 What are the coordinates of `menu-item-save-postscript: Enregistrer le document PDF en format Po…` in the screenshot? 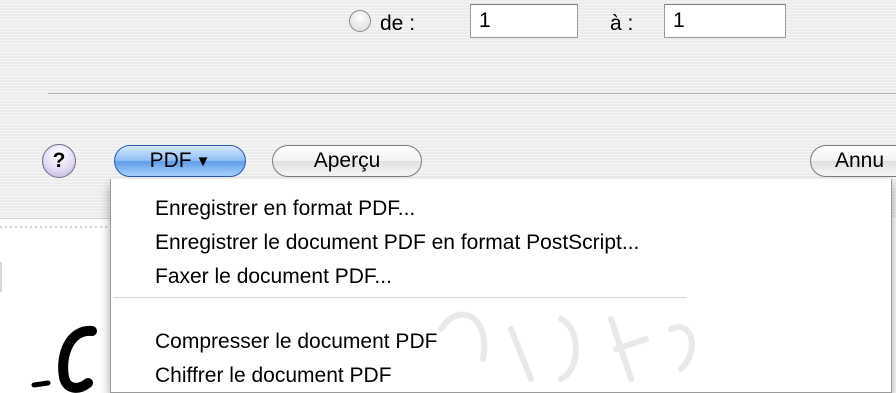 It's located at (397, 243).